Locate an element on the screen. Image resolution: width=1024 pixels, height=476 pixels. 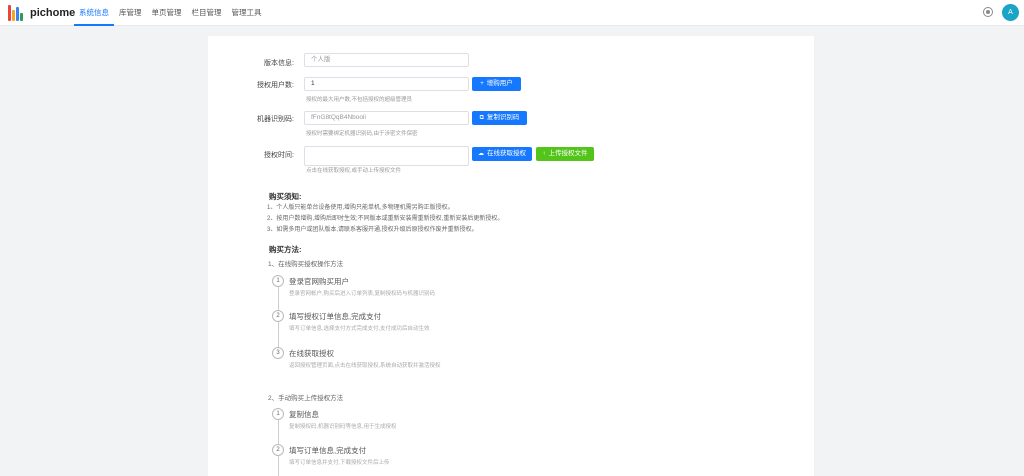
step-desc: 登录官网帐户,购买后进入订单列表,复制授权码与机器识别码 is located at coordinates (362, 294).